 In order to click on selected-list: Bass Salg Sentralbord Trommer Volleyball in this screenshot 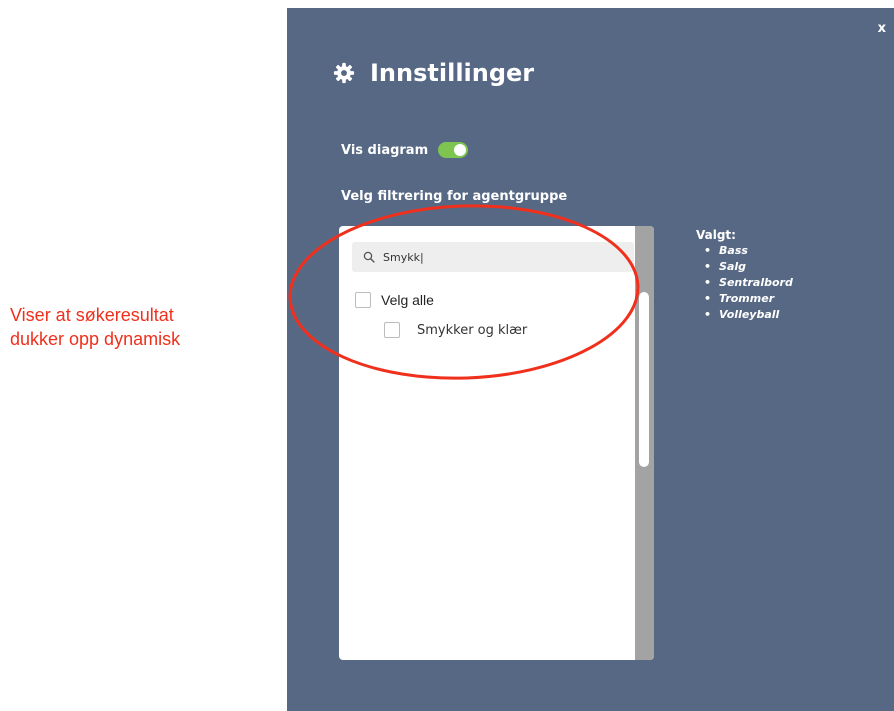, I will do `click(744, 283)`.